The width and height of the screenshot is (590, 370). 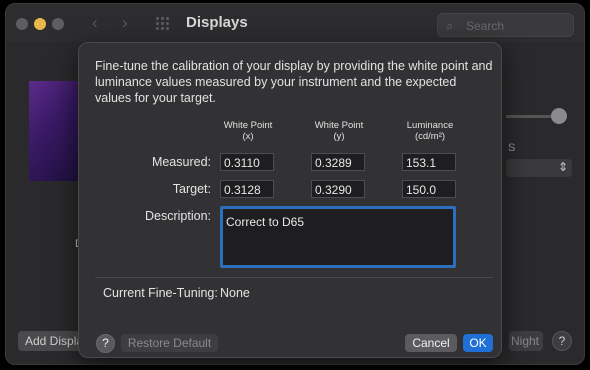 I want to click on target-white-y-field: 0.3290, so click(x=338, y=189).